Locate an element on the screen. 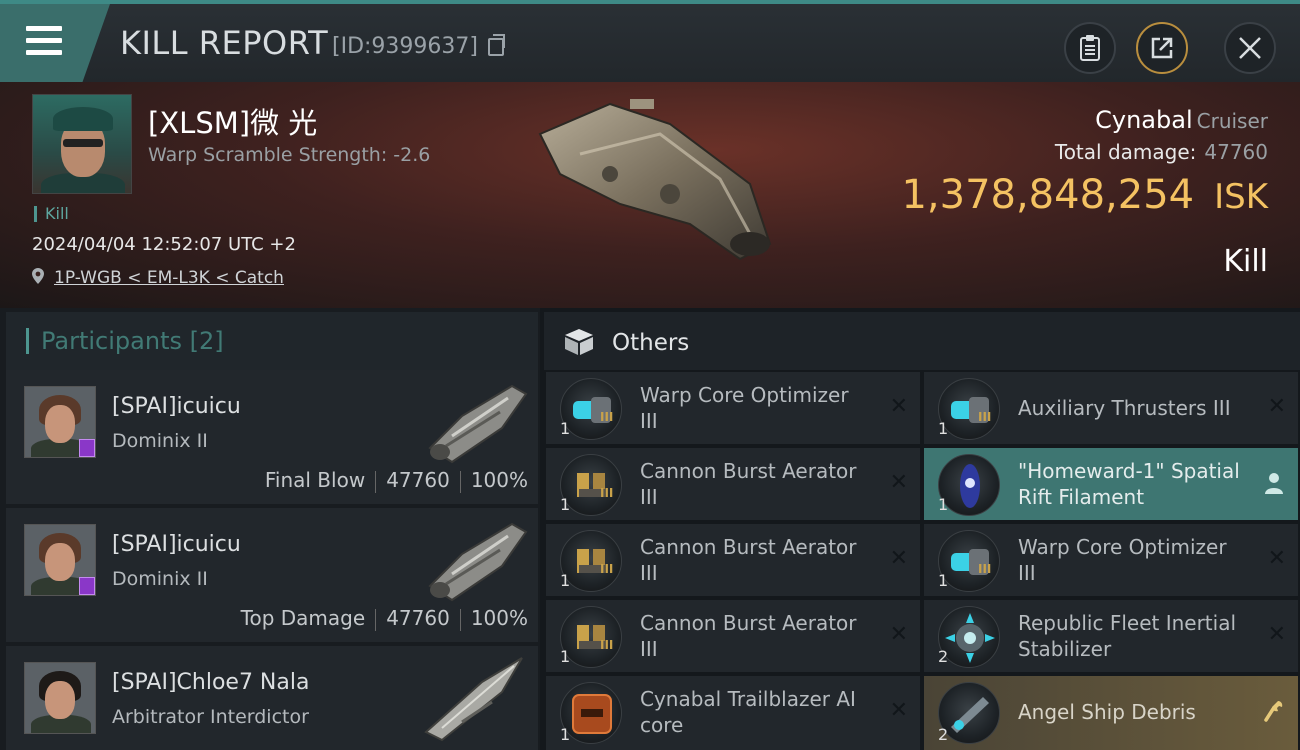 This screenshot has height=750, width=1300. clipboard-icon is located at coordinates (1090, 48).